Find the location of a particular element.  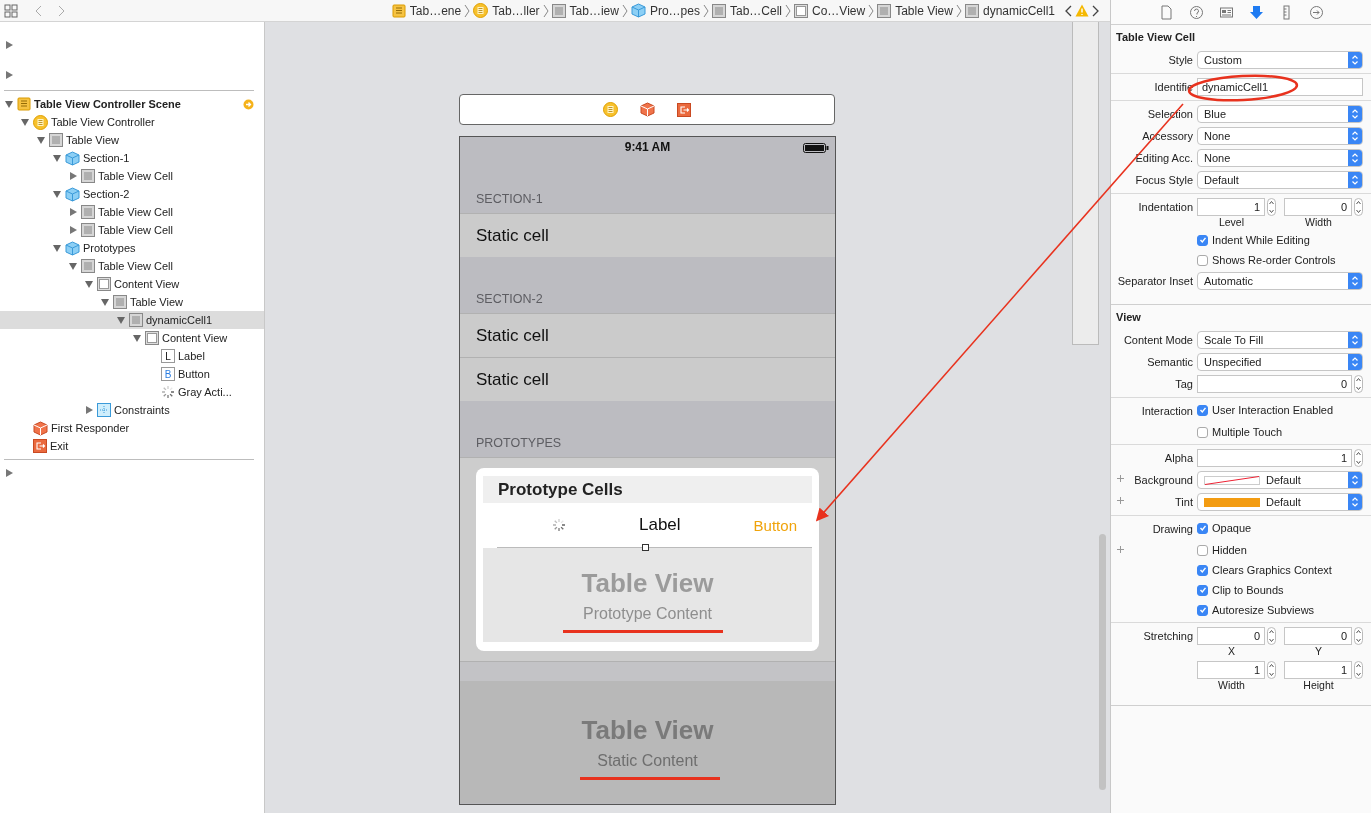

scroll-thumb is located at coordinates (1102, 662).